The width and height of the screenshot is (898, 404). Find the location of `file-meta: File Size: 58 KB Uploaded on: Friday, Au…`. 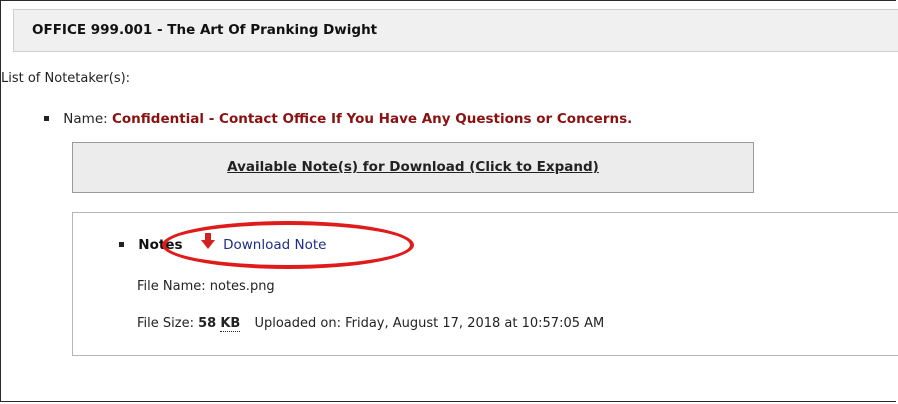

file-meta: File Size: 58 KB Uploaded on: Friday, Au… is located at coordinates (371, 324).